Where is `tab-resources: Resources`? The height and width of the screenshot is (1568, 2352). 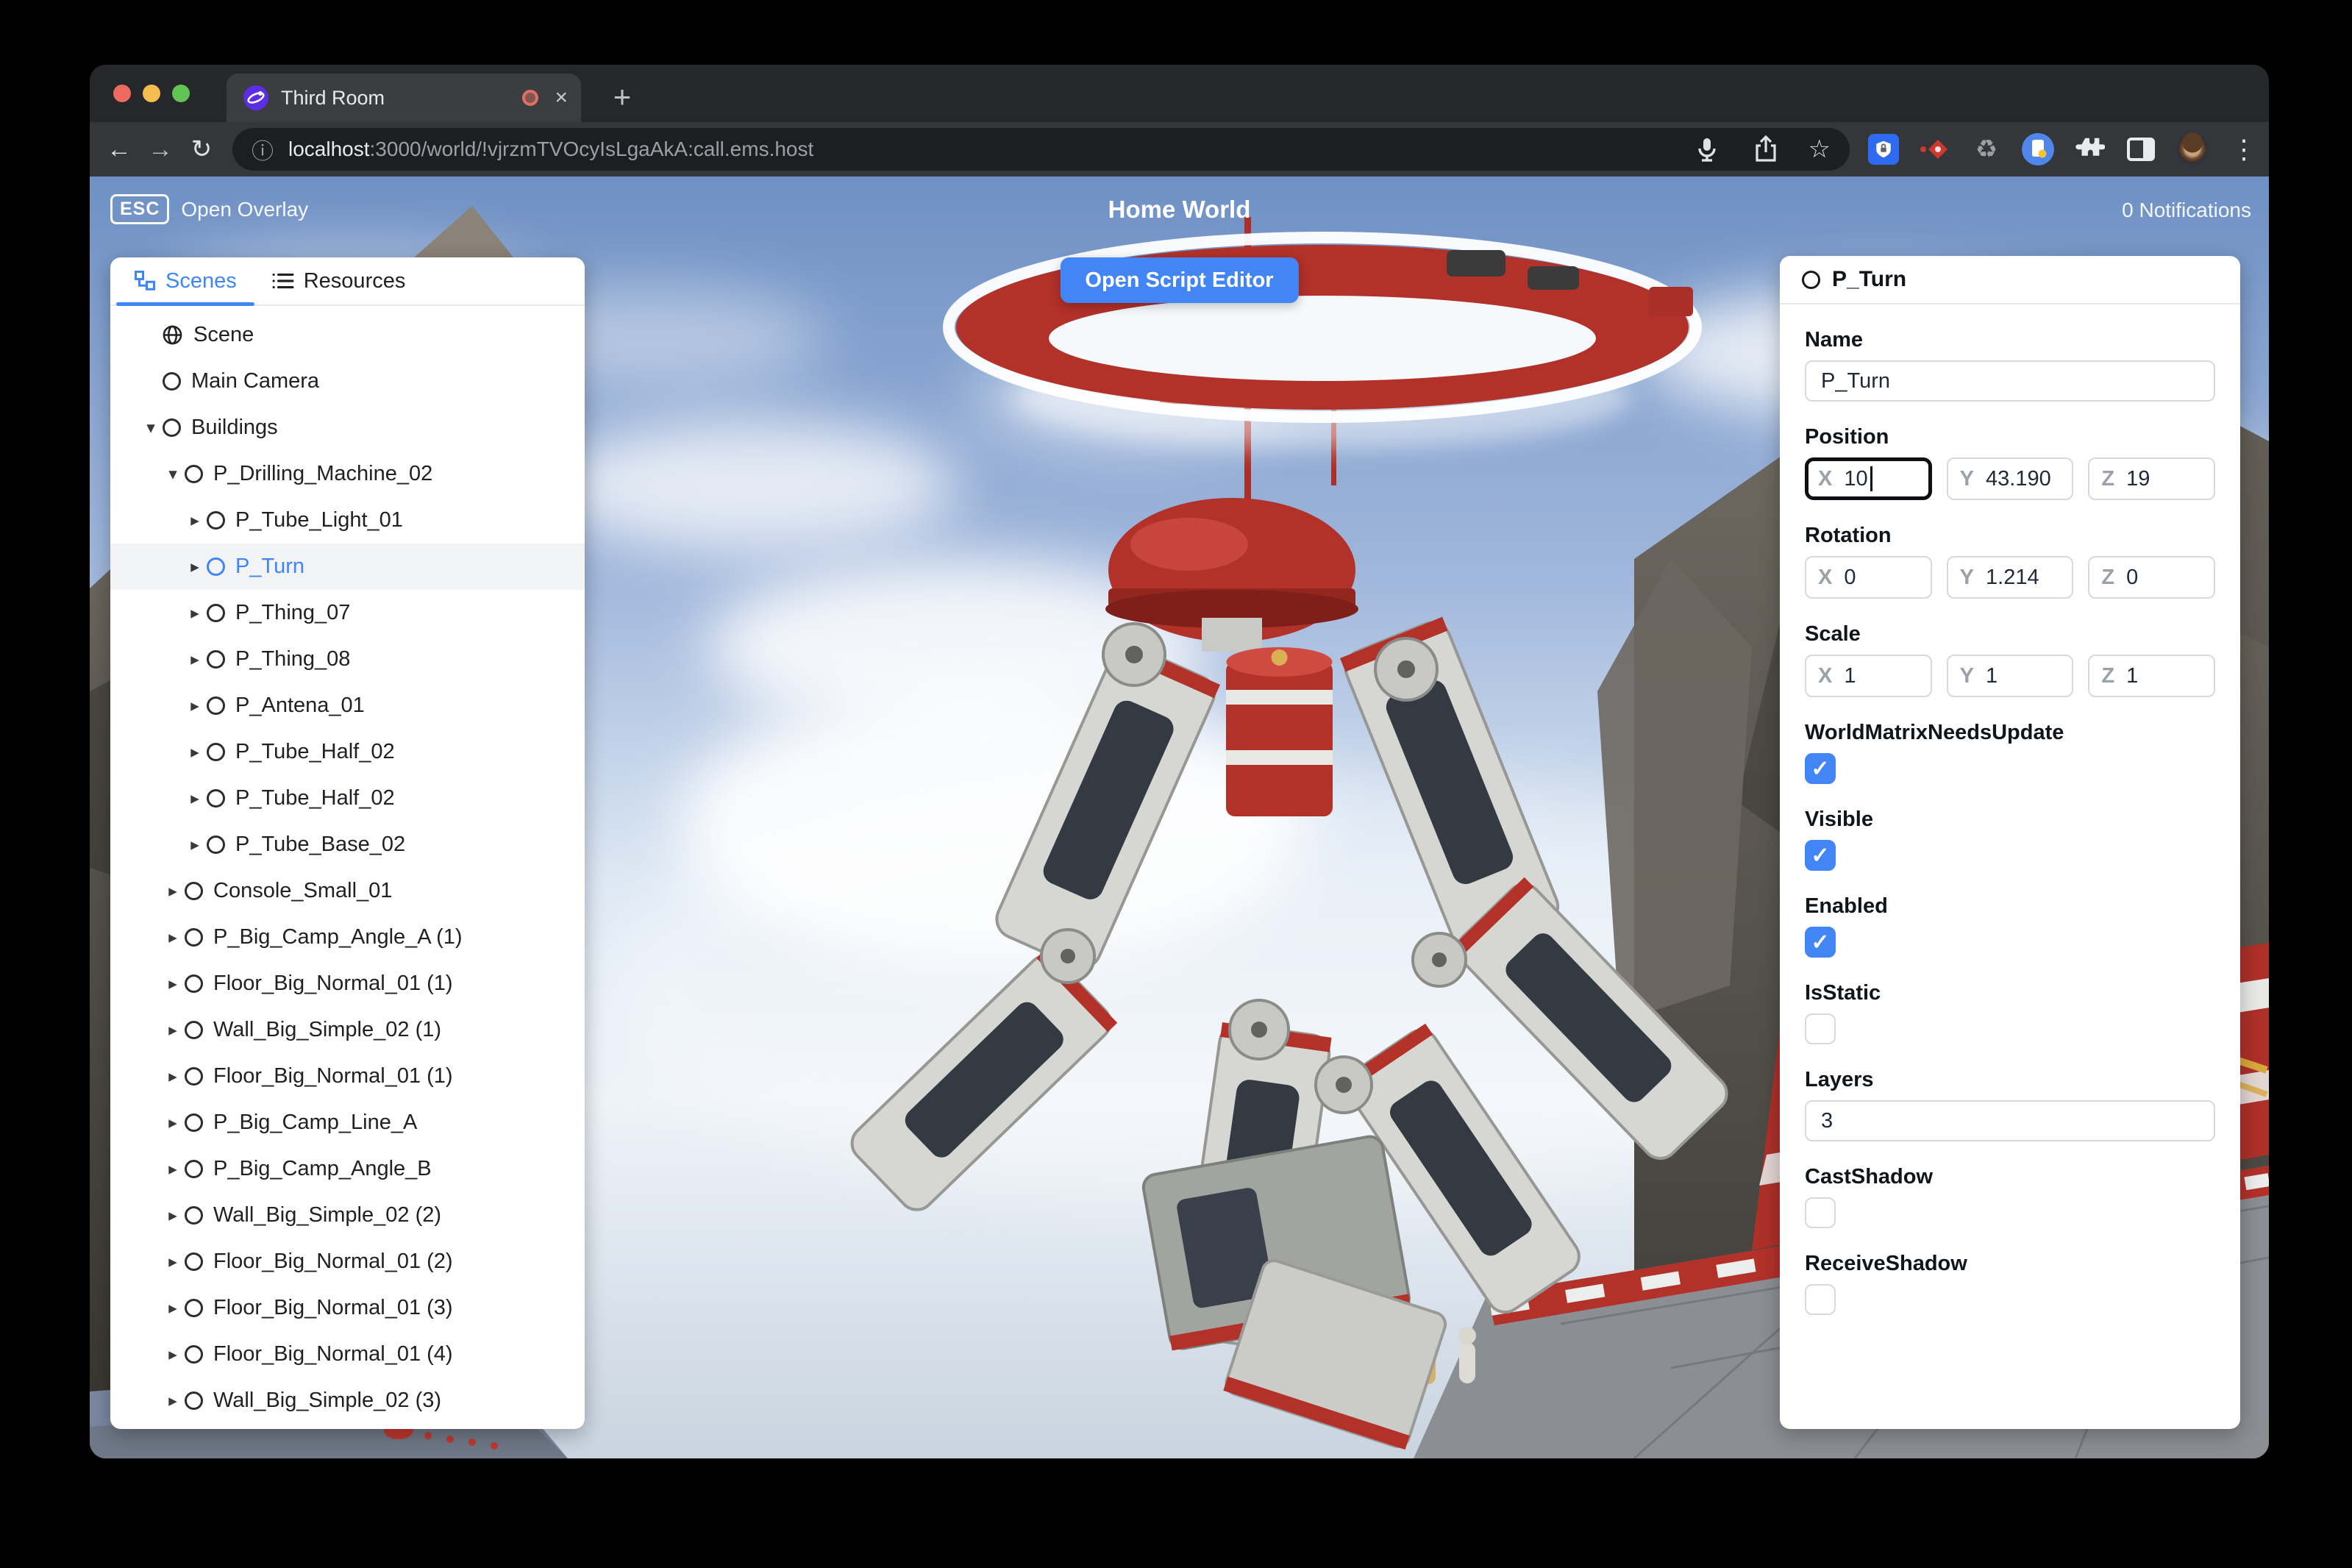 tab-resources: Resources is located at coordinates (339, 280).